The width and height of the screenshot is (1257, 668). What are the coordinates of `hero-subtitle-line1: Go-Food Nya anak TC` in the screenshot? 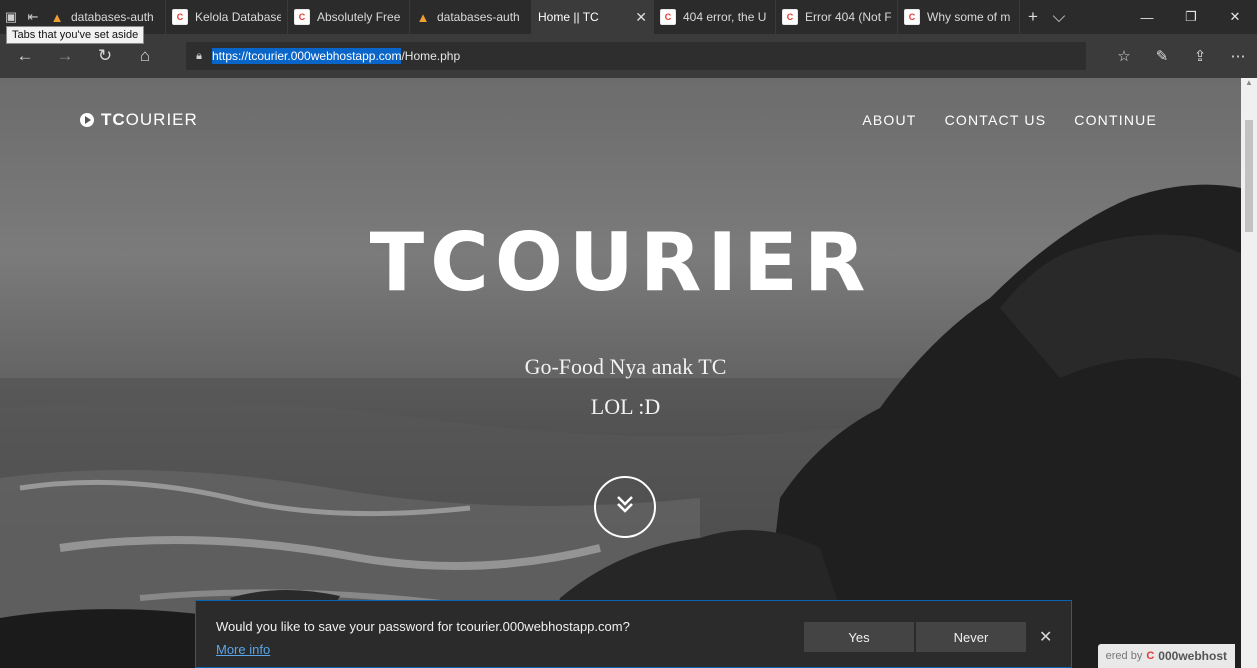 It's located at (625, 366).